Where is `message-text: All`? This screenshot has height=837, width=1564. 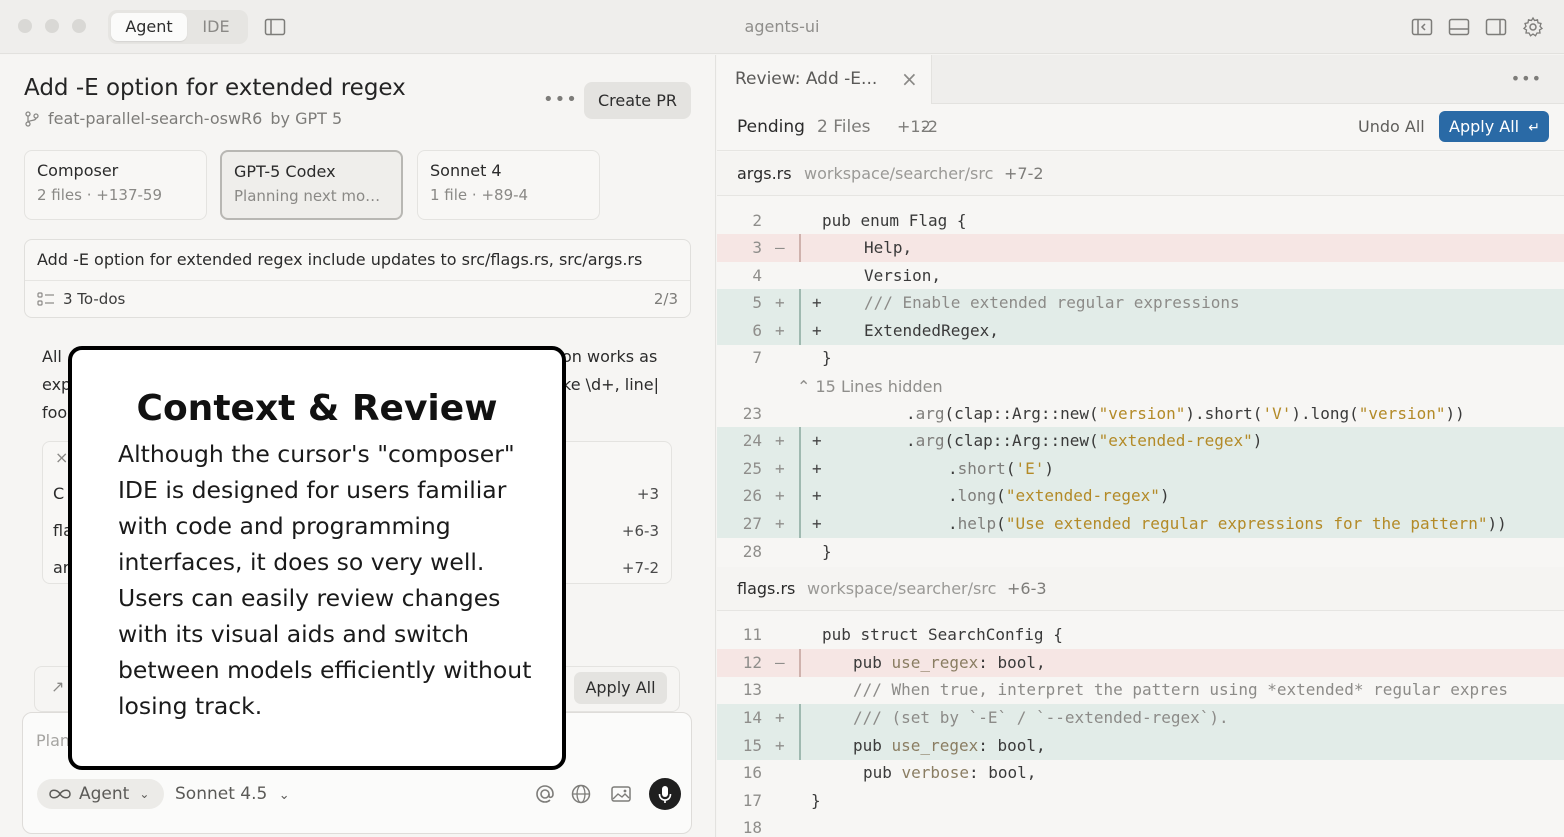
message-text: All is located at coordinates (52, 356).